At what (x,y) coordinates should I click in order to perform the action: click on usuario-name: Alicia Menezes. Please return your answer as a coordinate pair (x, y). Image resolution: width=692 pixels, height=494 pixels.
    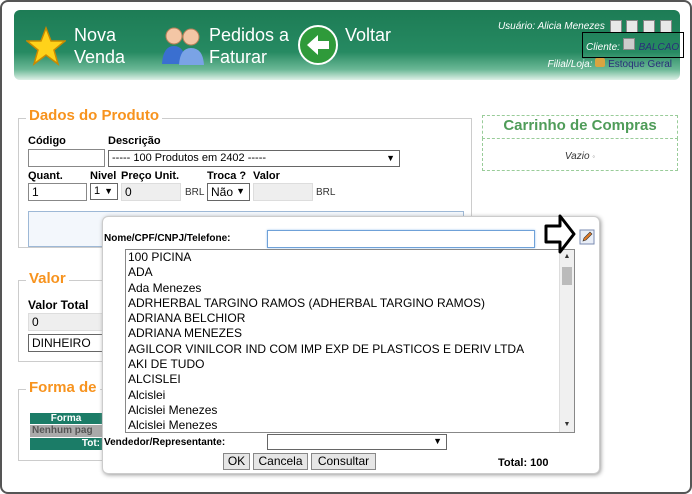
    Looking at the image, I should click on (571, 27).